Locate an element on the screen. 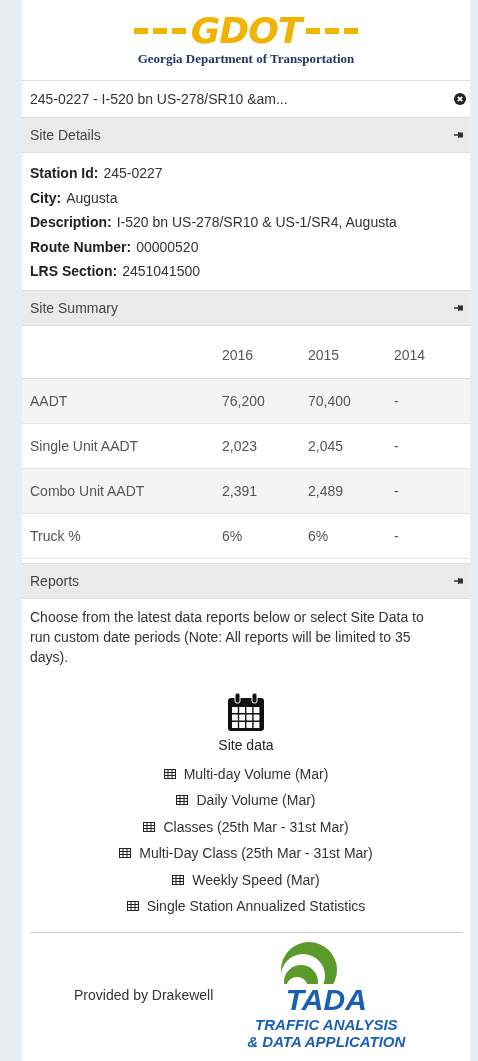  table-cell: Single Unit AADT is located at coordinates (121, 445).